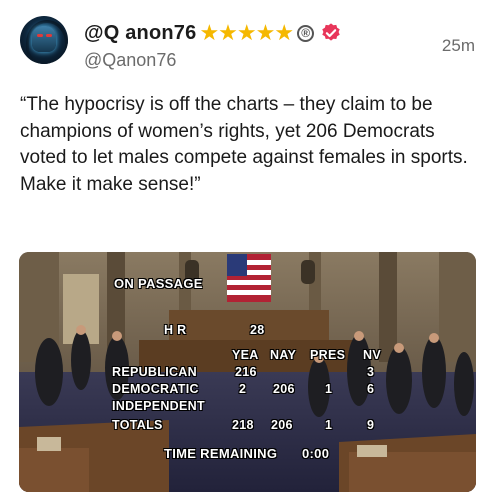 The image size is (495, 500). What do you see at coordinates (137, 425) in the screenshot?
I see `totals-label: TOTALS` at bounding box center [137, 425].